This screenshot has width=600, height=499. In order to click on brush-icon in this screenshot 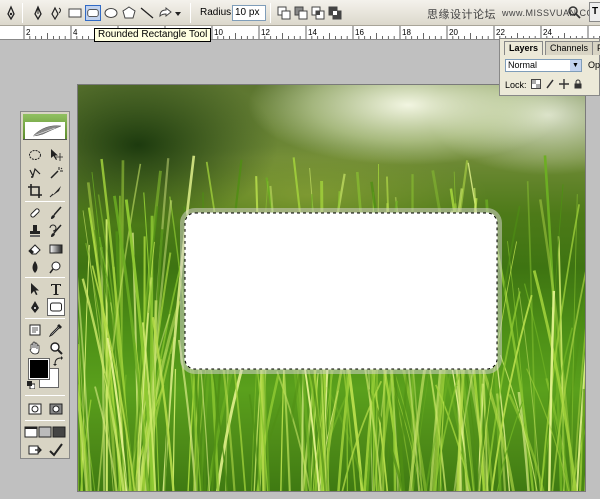, I will do `click(56, 213)`.